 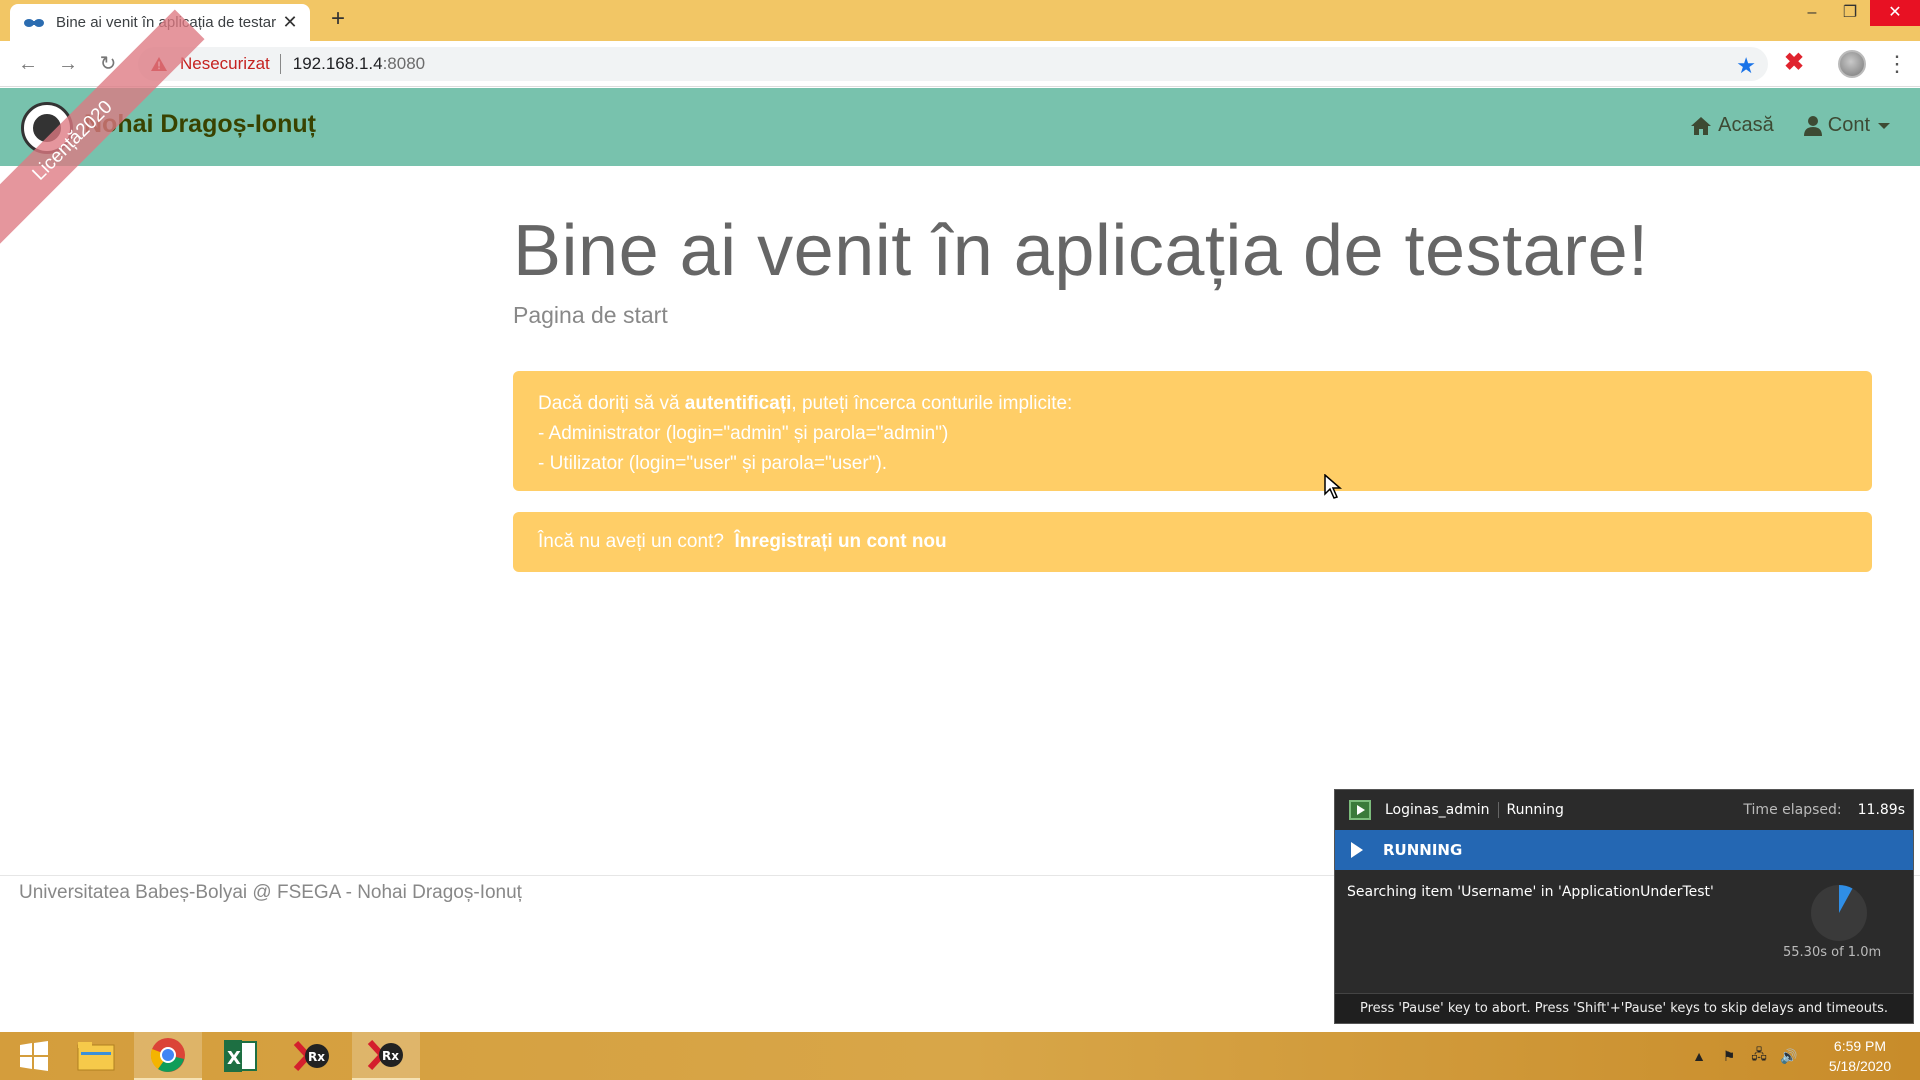 What do you see at coordinates (1442, 810) in the screenshot?
I see `test-name: Loginas_admin` at bounding box center [1442, 810].